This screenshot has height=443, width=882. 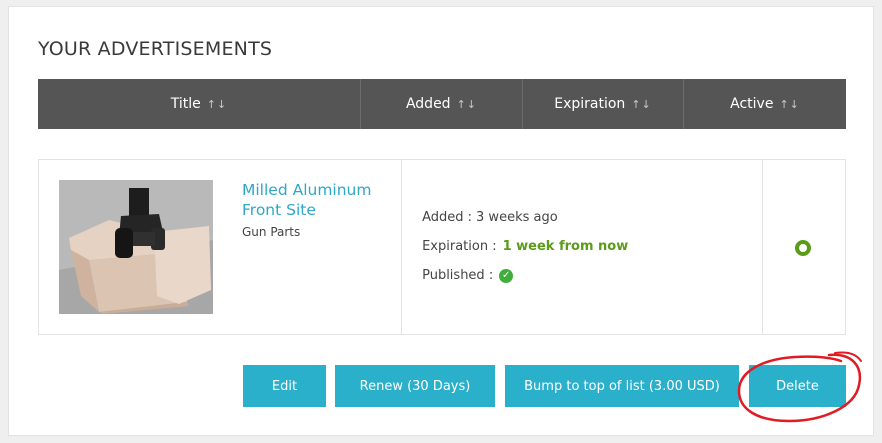 I want to click on listing-category: Gun Parts, so click(x=271, y=232).